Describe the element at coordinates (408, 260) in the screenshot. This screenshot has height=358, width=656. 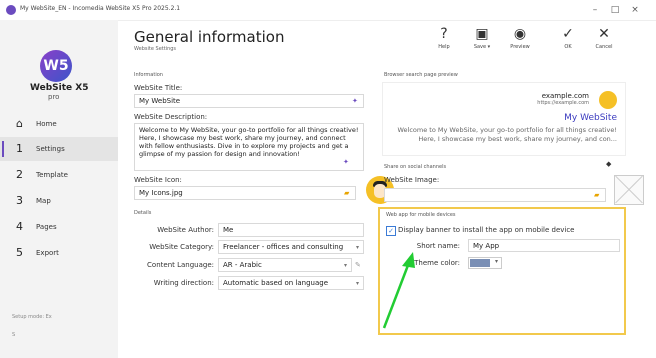
I see `arrow-head` at that location.